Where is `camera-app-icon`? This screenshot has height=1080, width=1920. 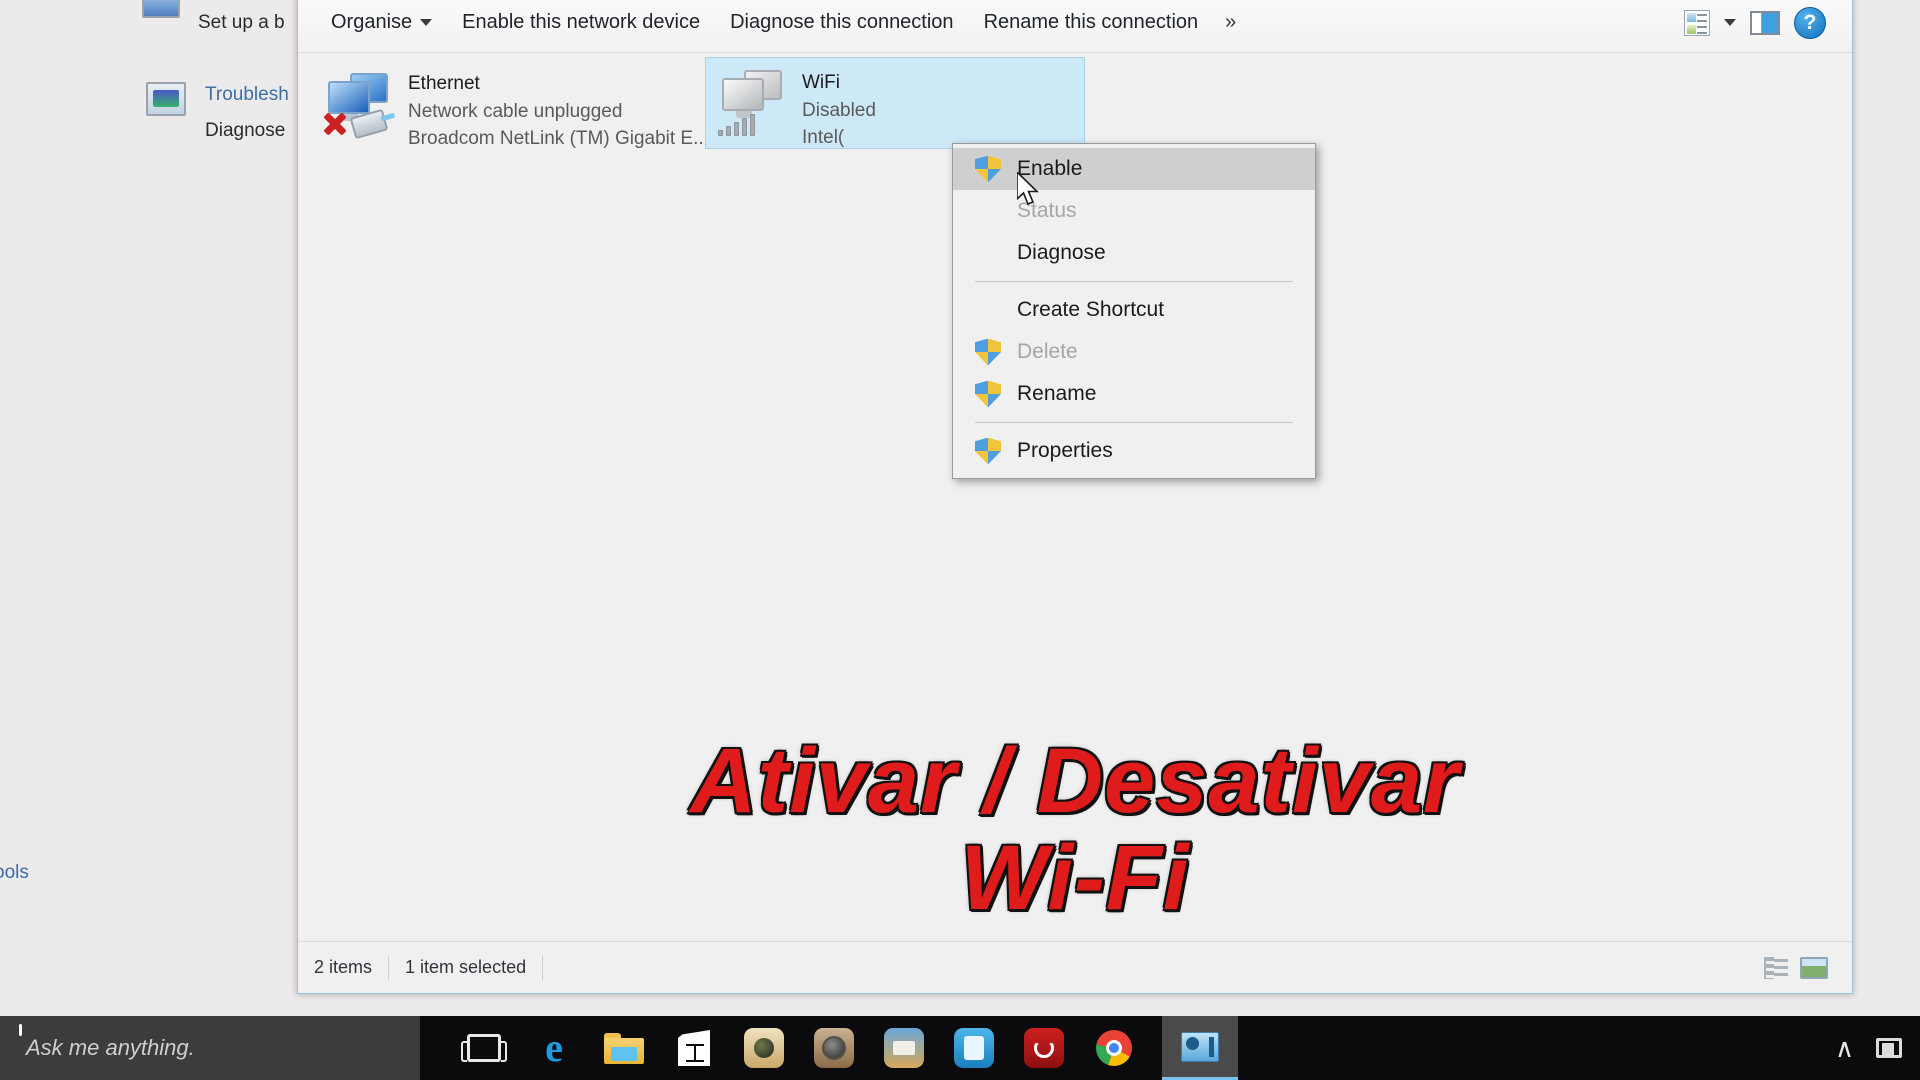
camera-app-icon is located at coordinates (764, 1048).